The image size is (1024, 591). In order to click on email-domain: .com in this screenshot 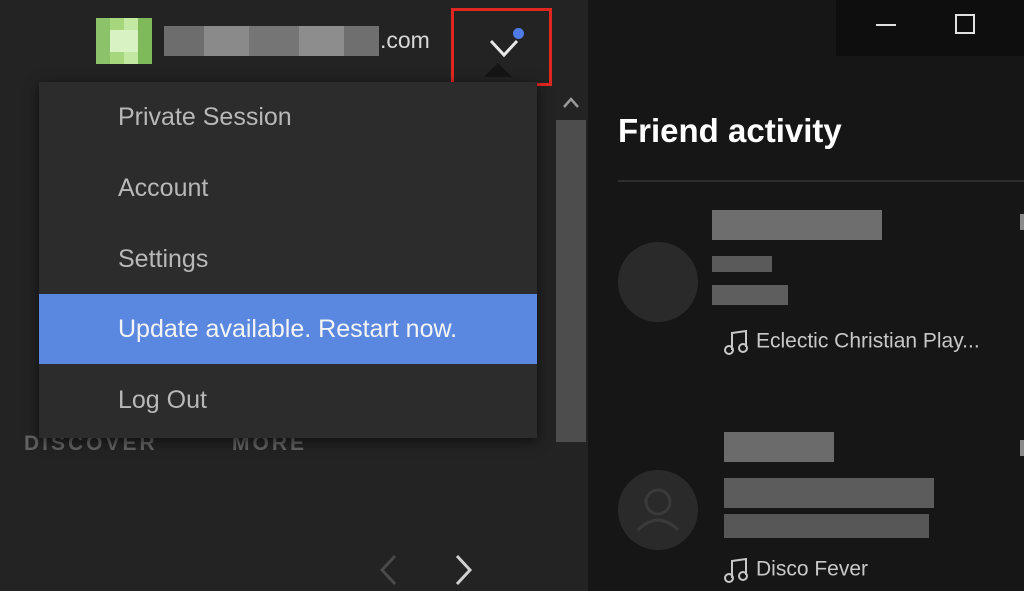, I will do `click(405, 40)`.